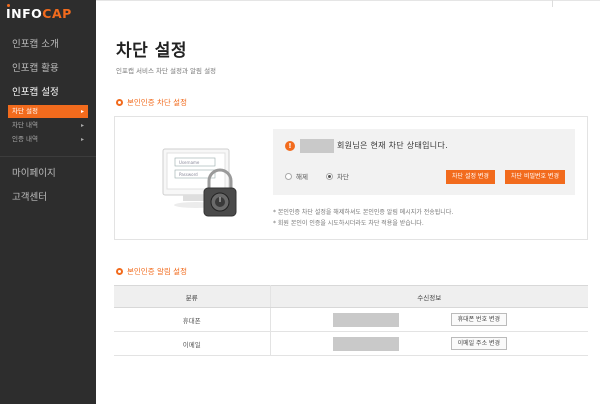 This screenshot has height=404, width=600. I want to click on change-block-setting-button: 차단 설정 변경, so click(470, 177).